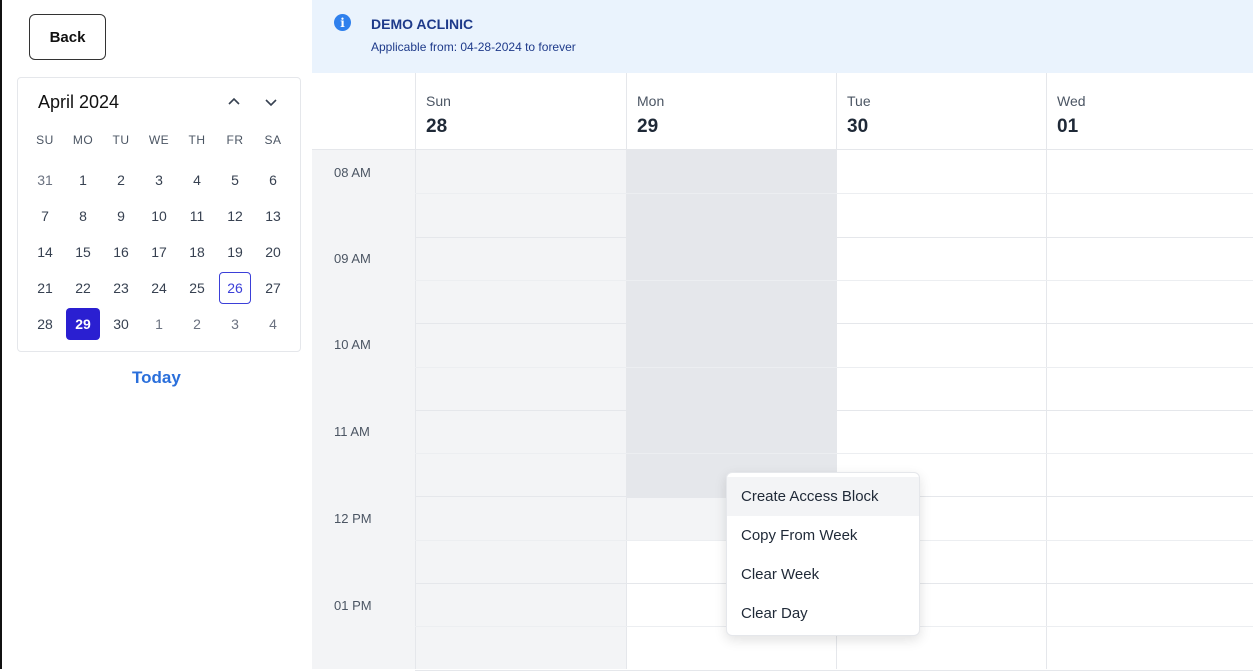 This screenshot has height=671, width=1253. I want to click on calendar-week-row: 7 8 9 10 11 12 13, so click(159, 216).